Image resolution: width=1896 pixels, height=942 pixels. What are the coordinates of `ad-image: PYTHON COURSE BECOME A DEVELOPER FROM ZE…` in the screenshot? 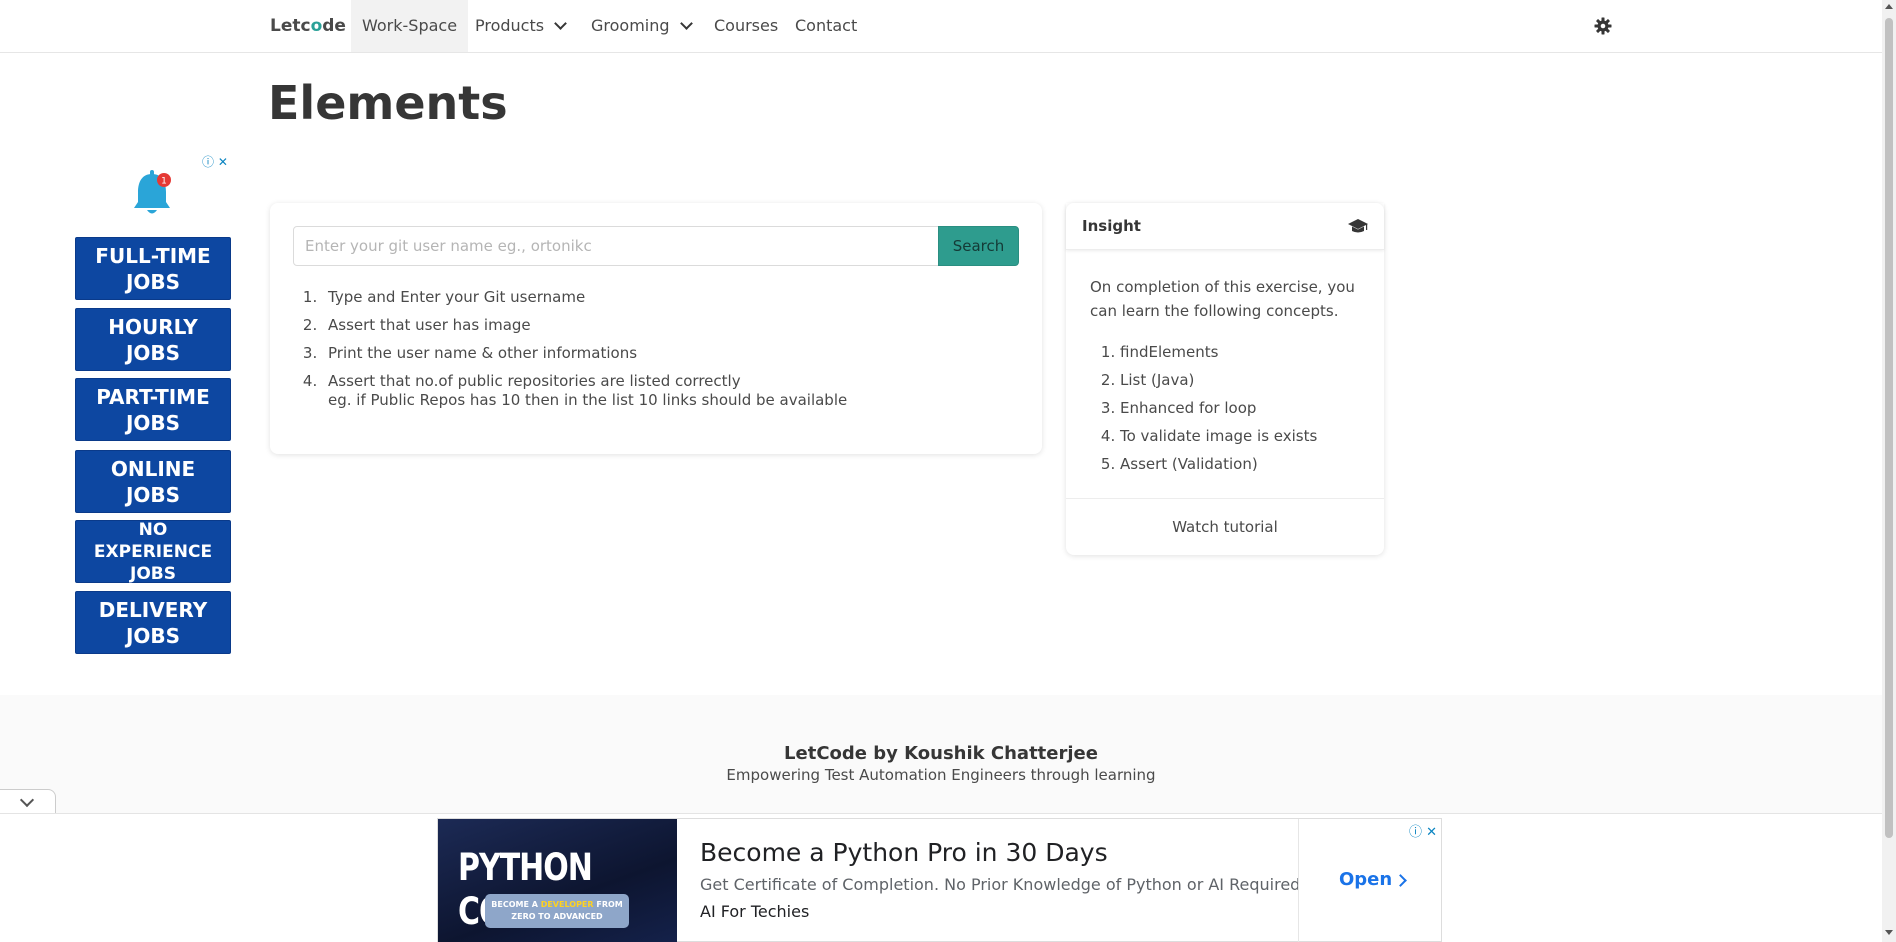 It's located at (557, 880).